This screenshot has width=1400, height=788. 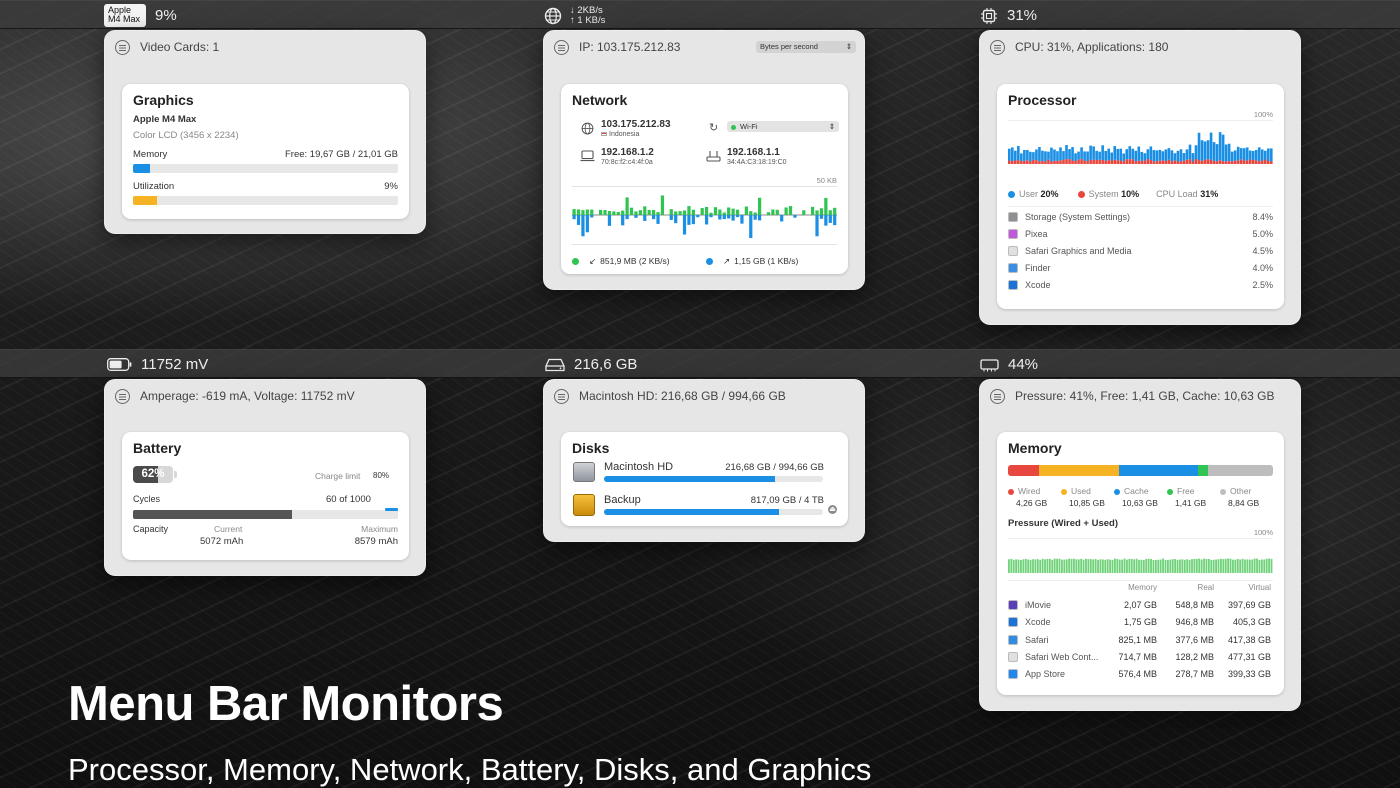 What do you see at coordinates (341, 154) in the screenshot?
I see `memory-value: Free: 19,67 GB / 21,01 GB` at bounding box center [341, 154].